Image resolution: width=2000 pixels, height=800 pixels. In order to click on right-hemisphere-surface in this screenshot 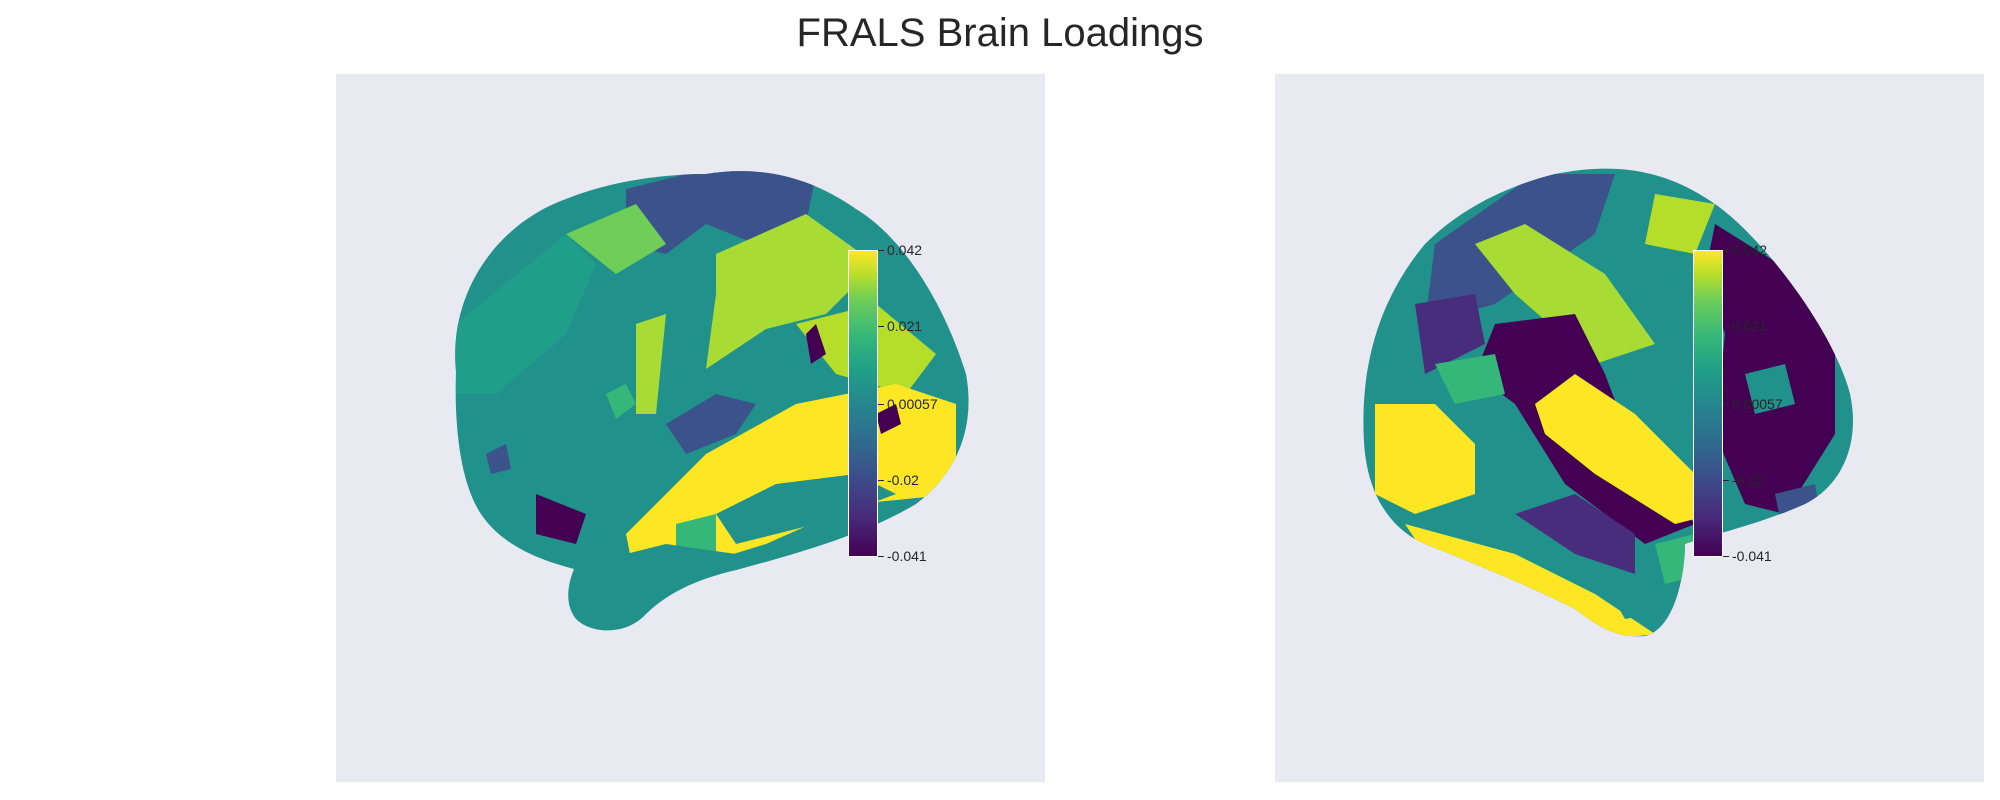, I will do `click(1608, 402)`.